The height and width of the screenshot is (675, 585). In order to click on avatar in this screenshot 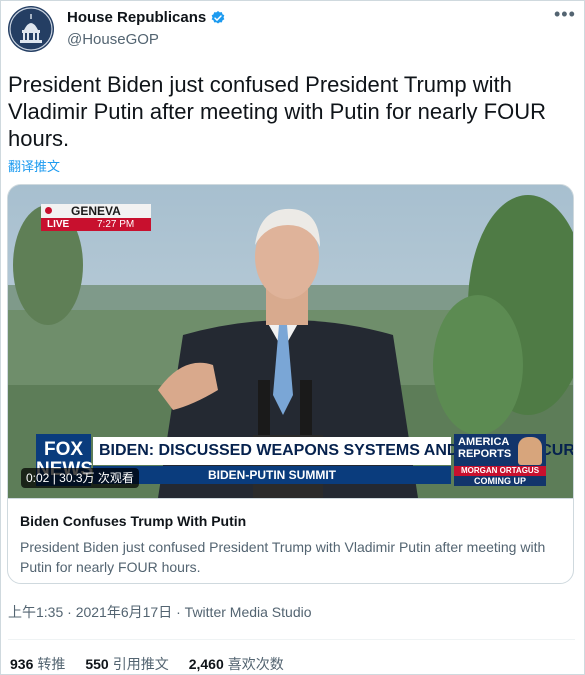, I will do `click(31, 29)`.